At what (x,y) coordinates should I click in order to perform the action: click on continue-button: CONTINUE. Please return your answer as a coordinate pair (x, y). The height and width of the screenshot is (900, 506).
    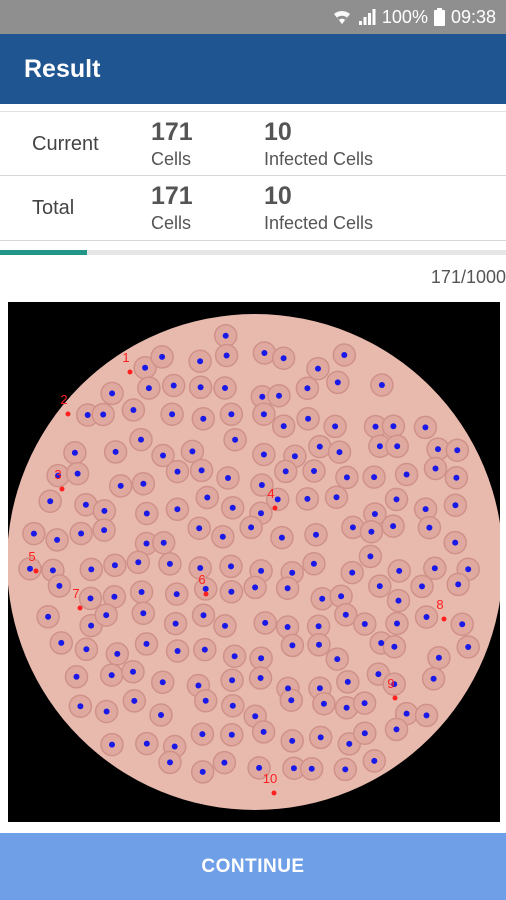
    Looking at the image, I should click on (253, 866).